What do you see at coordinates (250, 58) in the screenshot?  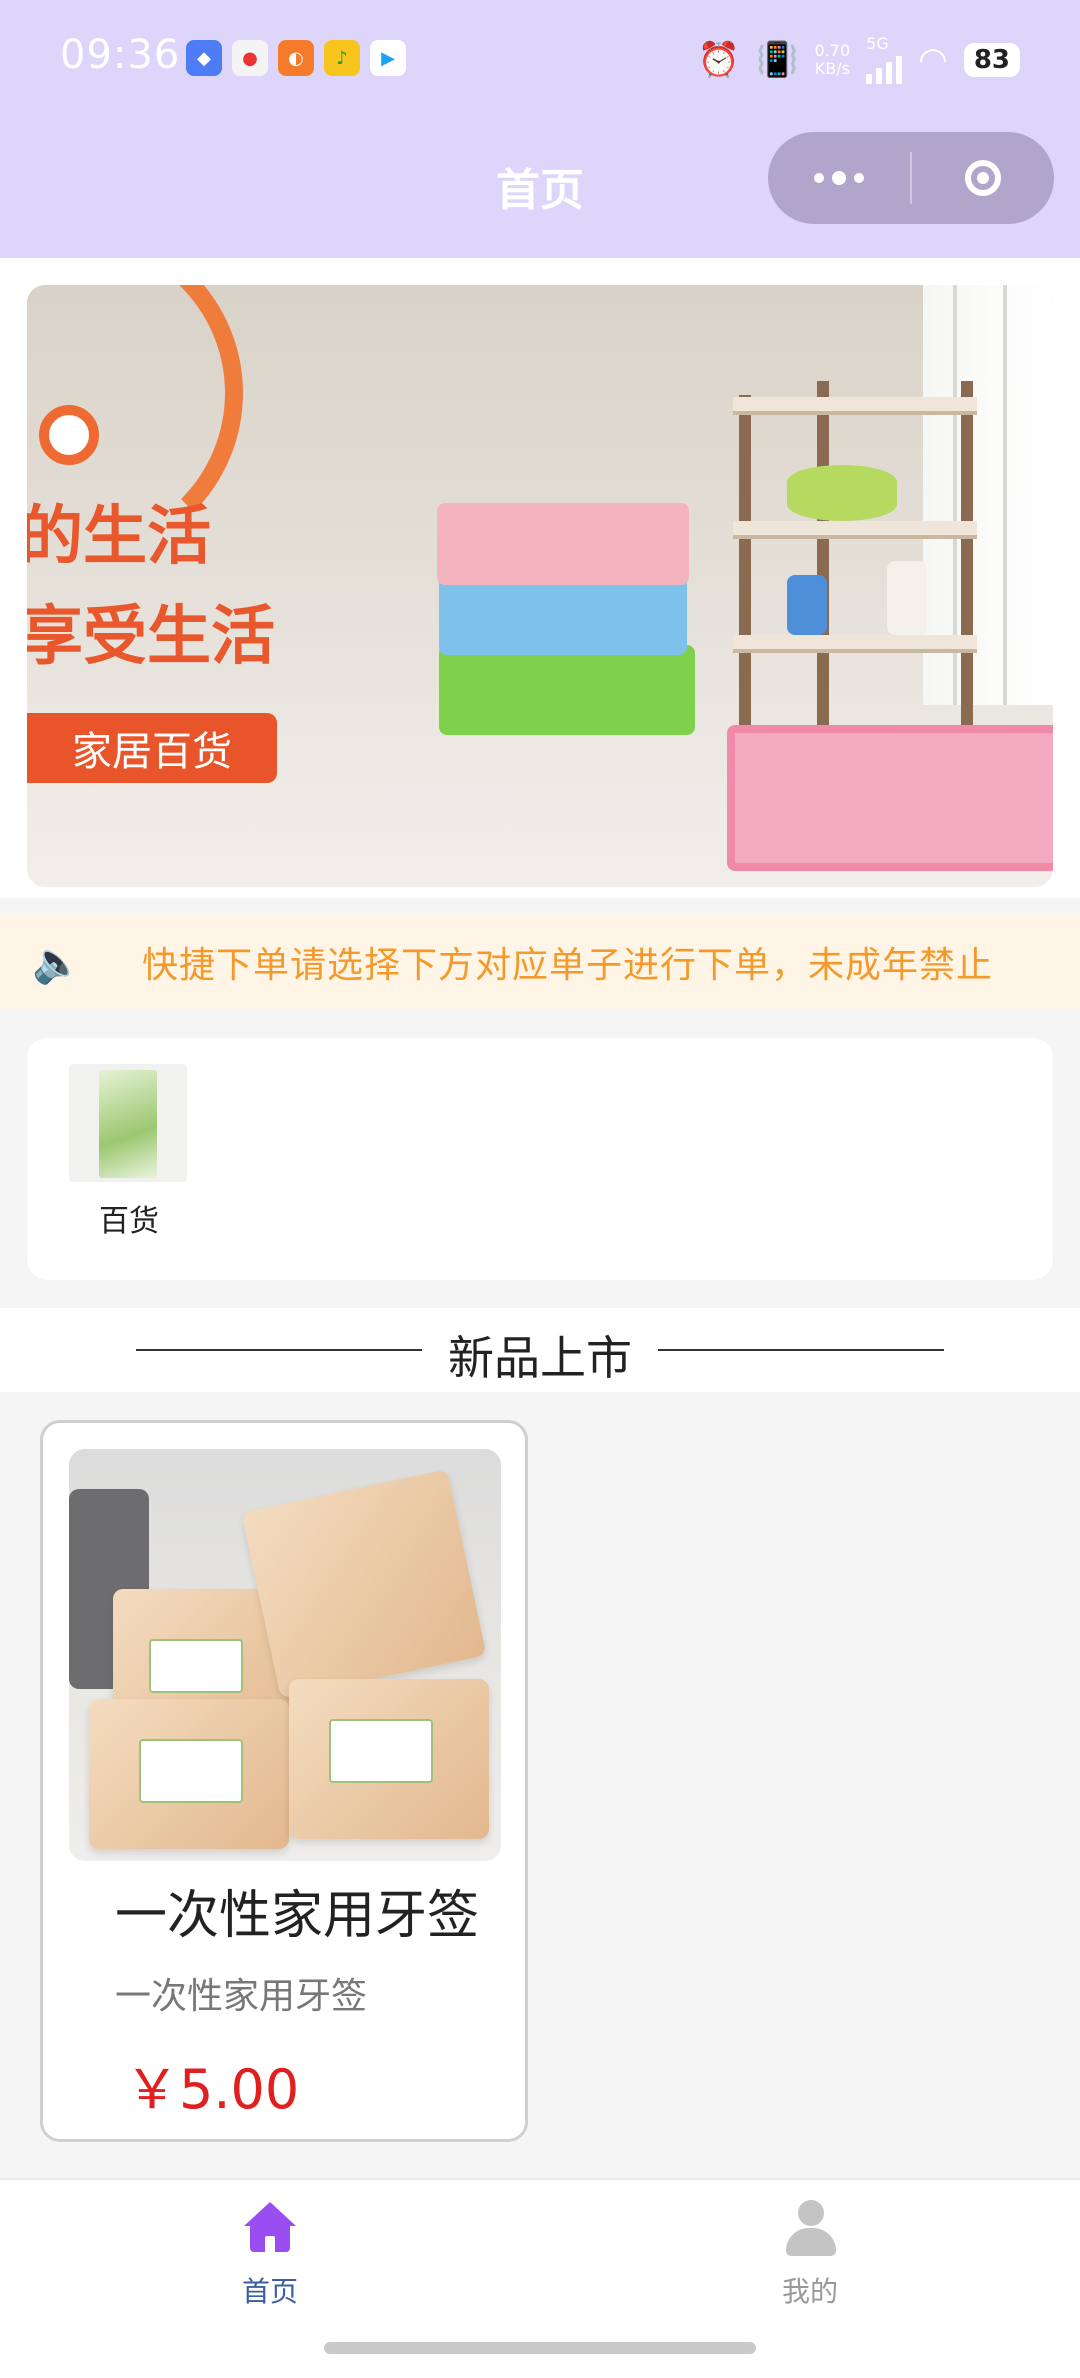 I see `map-app-icon: ●` at bounding box center [250, 58].